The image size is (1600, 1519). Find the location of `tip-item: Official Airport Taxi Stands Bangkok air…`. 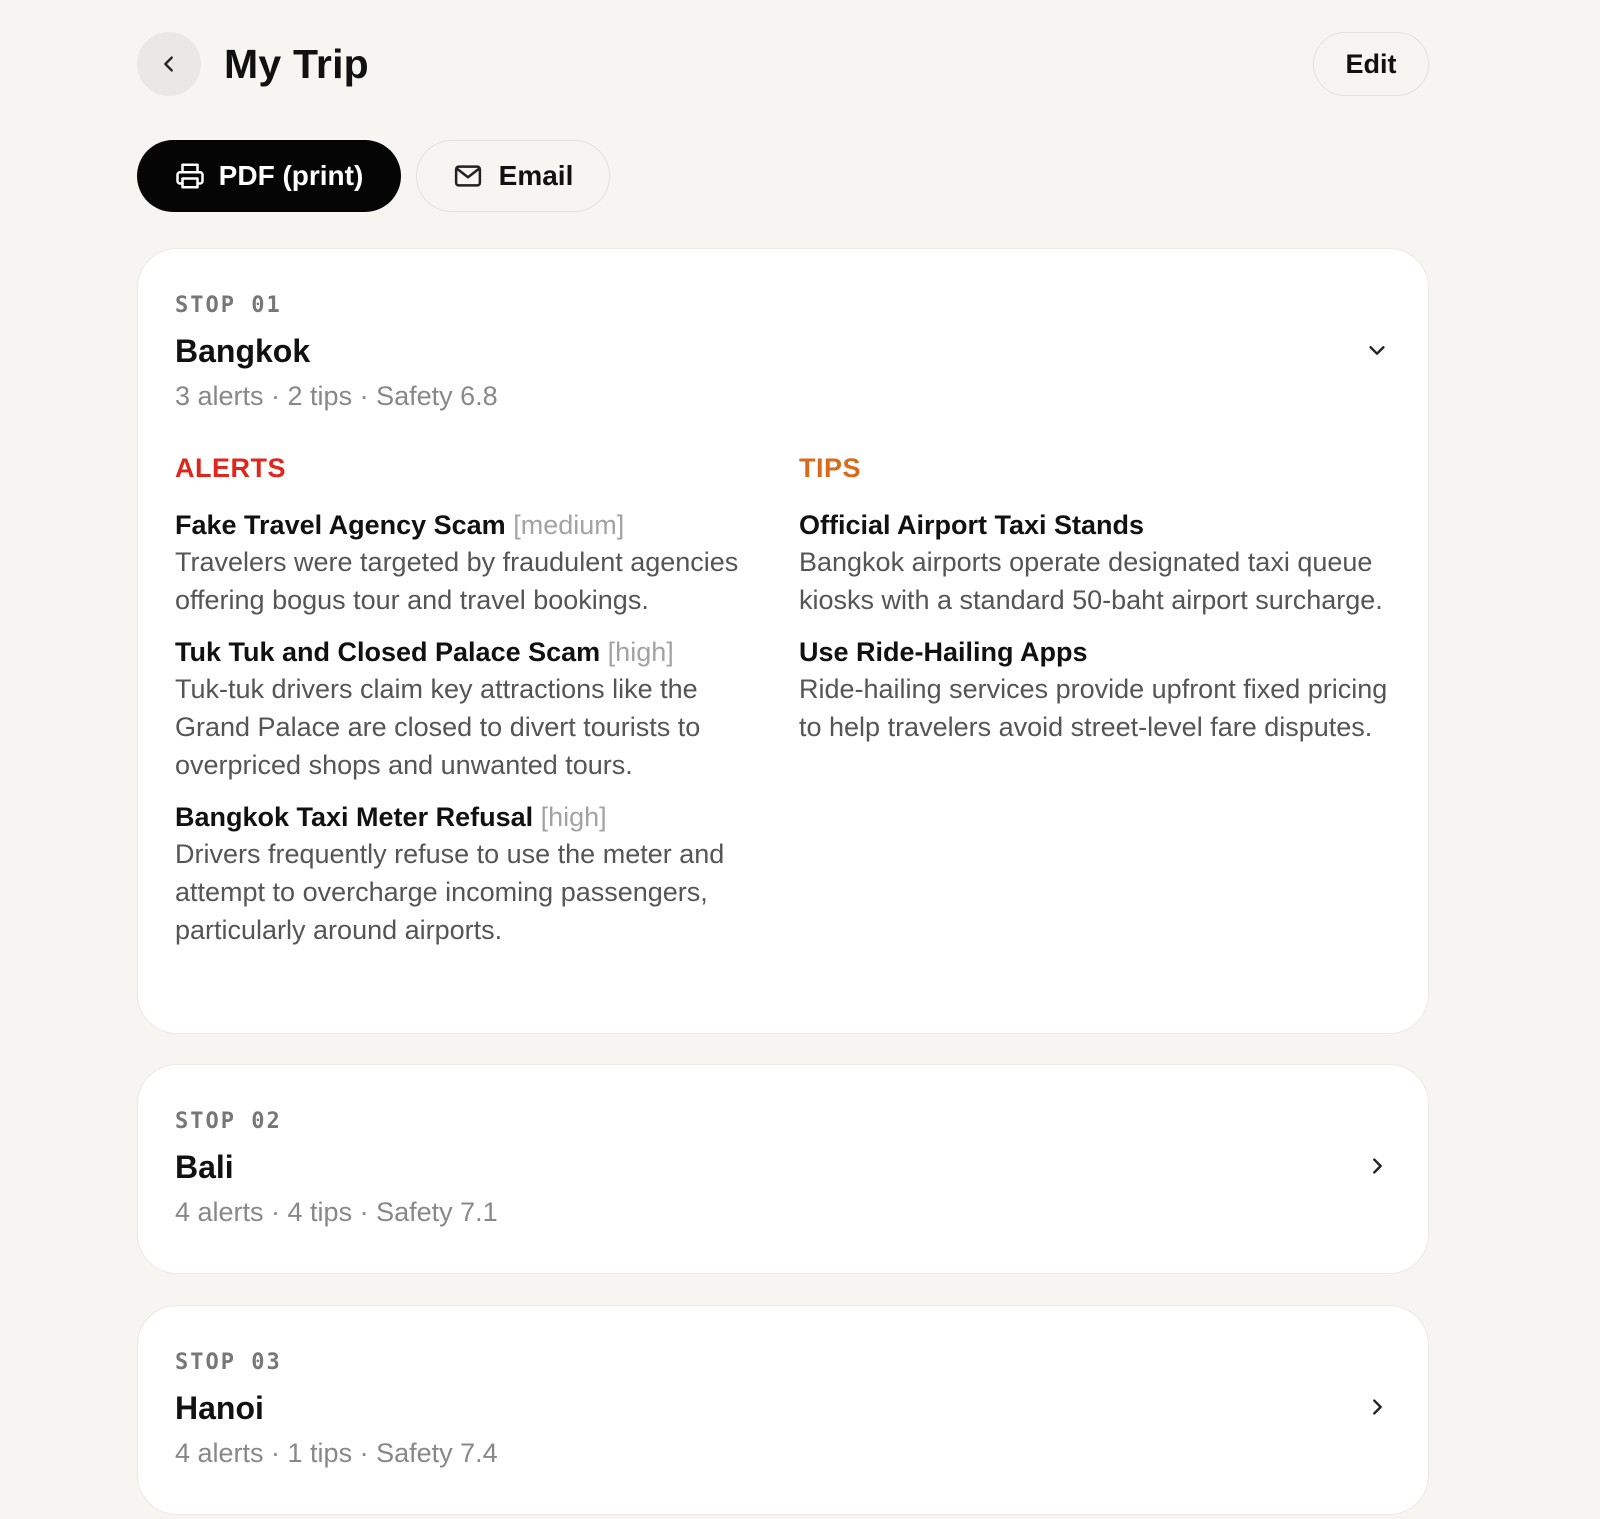

tip-item: Official Airport Taxi Stands Bangkok air… is located at coordinates (1099, 563).